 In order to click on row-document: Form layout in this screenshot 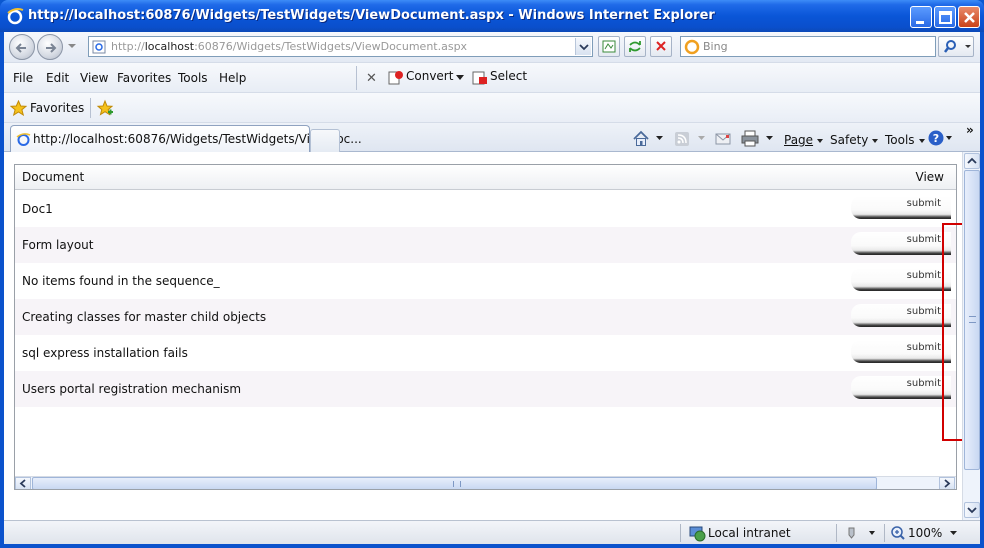, I will do `click(58, 245)`.